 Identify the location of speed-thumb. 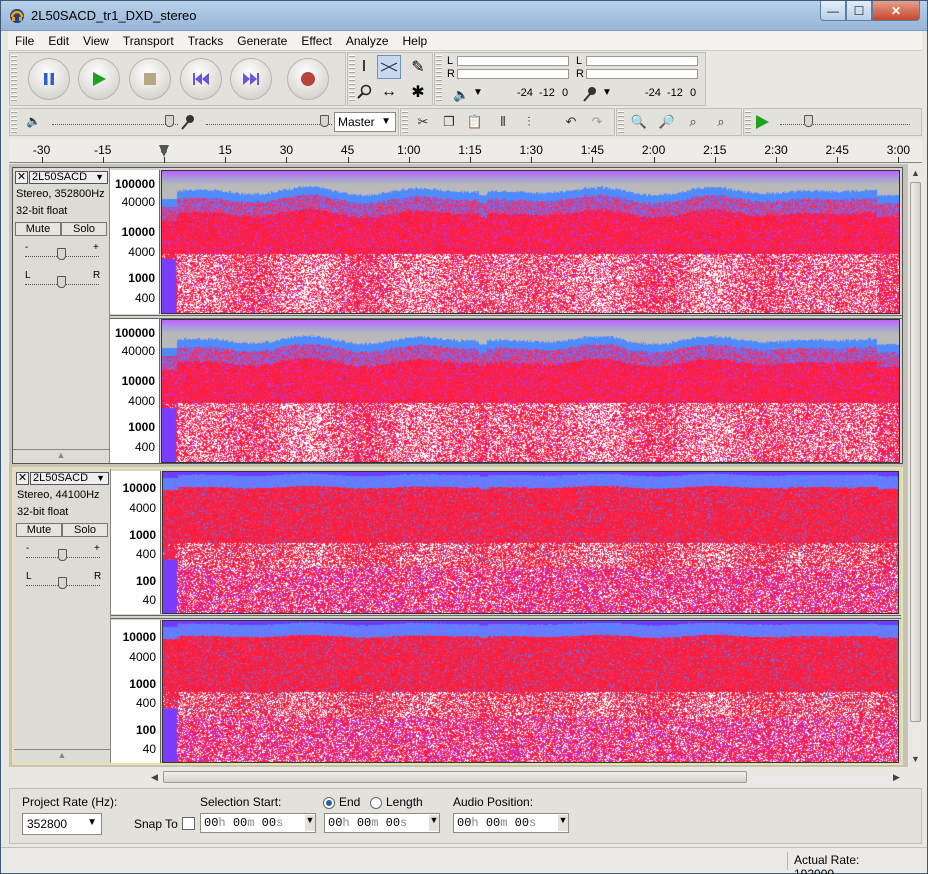
(808, 121).